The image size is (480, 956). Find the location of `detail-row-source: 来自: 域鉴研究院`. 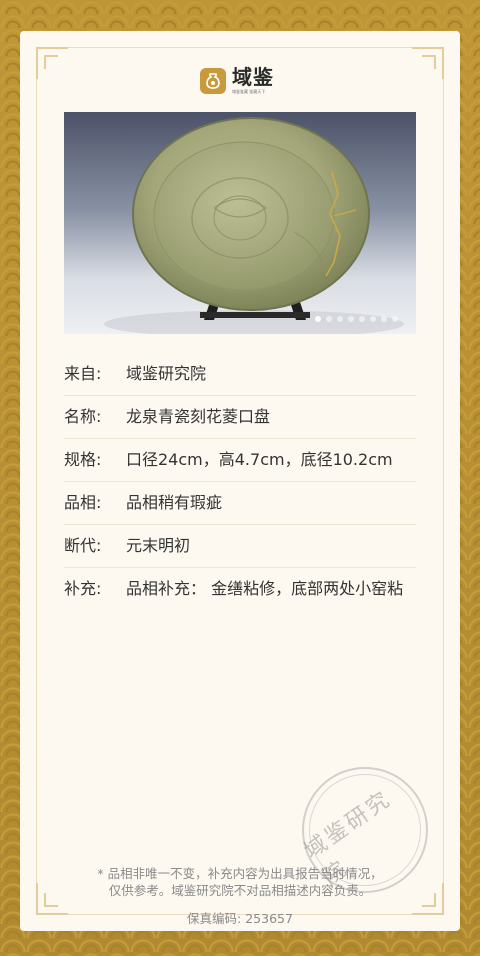

detail-row-source: 来自: 域鉴研究院 is located at coordinates (240, 374).